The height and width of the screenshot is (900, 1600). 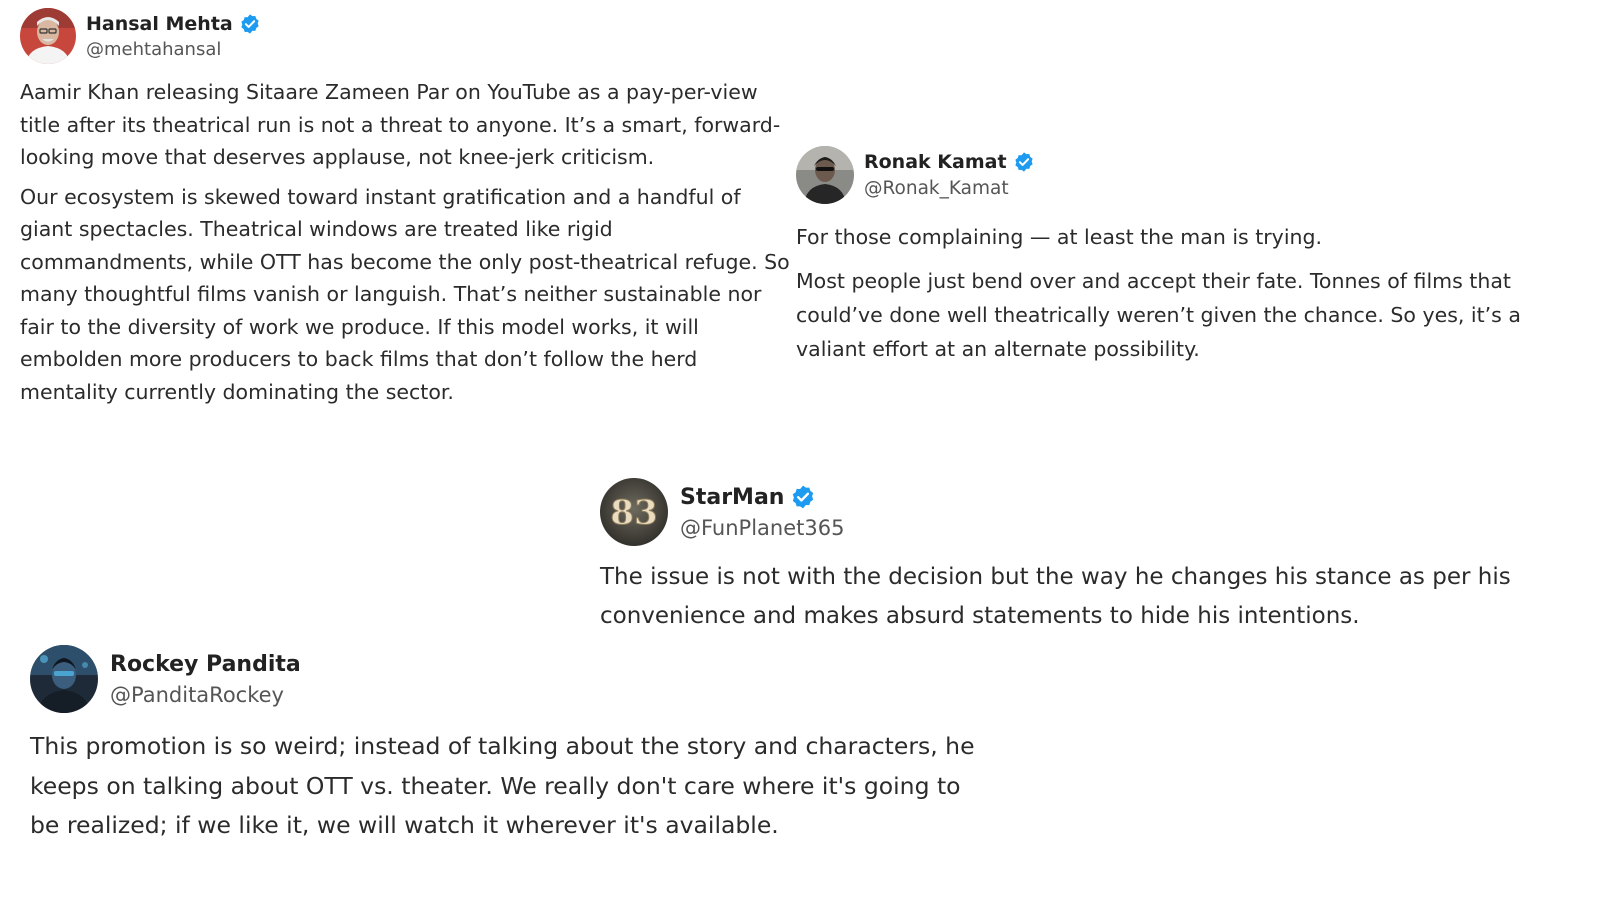 What do you see at coordinates (935, 162) in the screenshot?
I see `display-name: Ronak Kamat` at bounding box center [935, 162].